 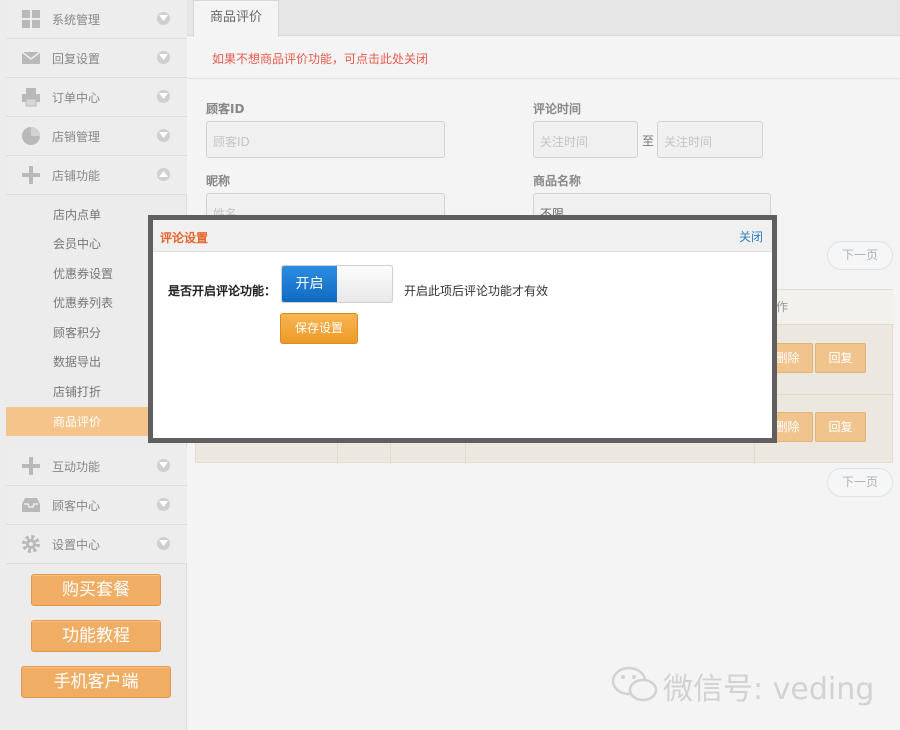 What do you see at coordinates (543, 58) in the screenshot?
I see `notice-row: 如果不想商品评价功能，可点击此处关闭` at bounding box center [543, 58].